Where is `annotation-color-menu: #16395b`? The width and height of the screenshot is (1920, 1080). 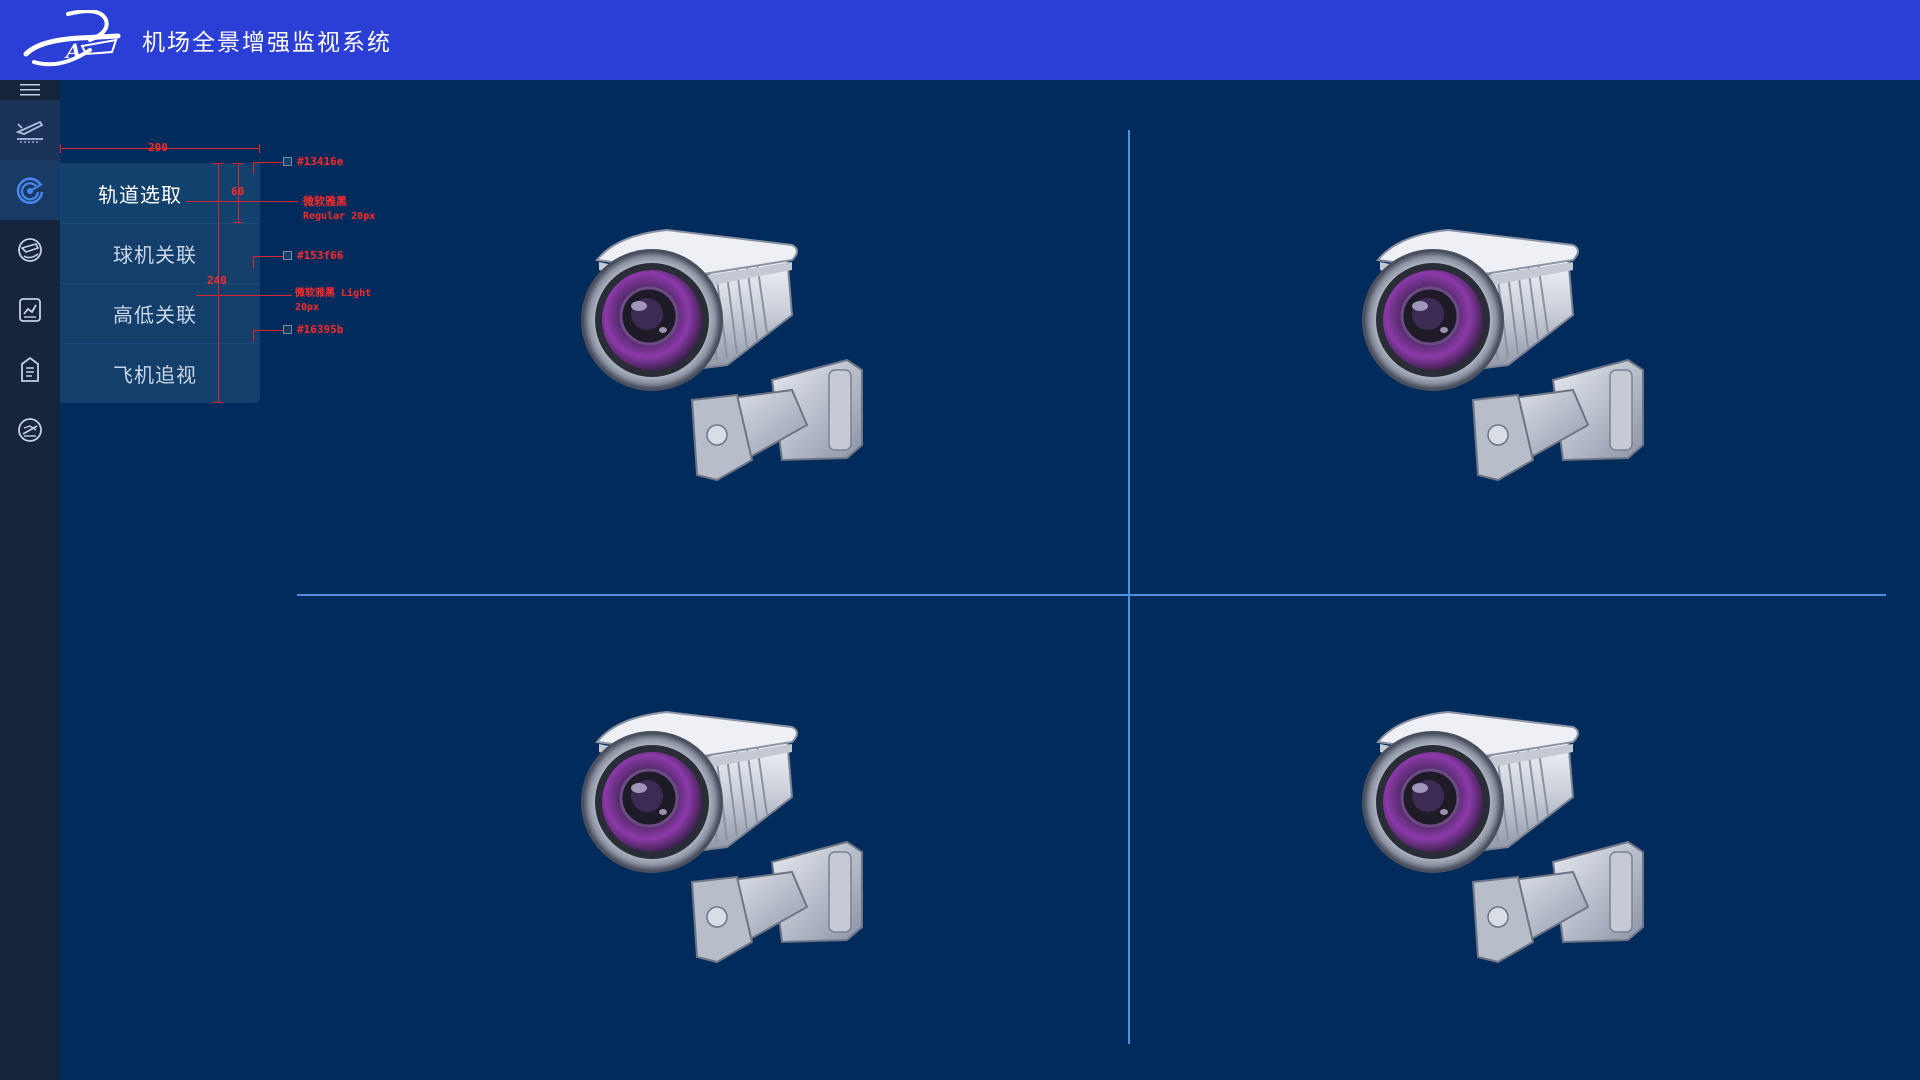
annotation-color-menu: #16395b is located at coordinates (320, 329).